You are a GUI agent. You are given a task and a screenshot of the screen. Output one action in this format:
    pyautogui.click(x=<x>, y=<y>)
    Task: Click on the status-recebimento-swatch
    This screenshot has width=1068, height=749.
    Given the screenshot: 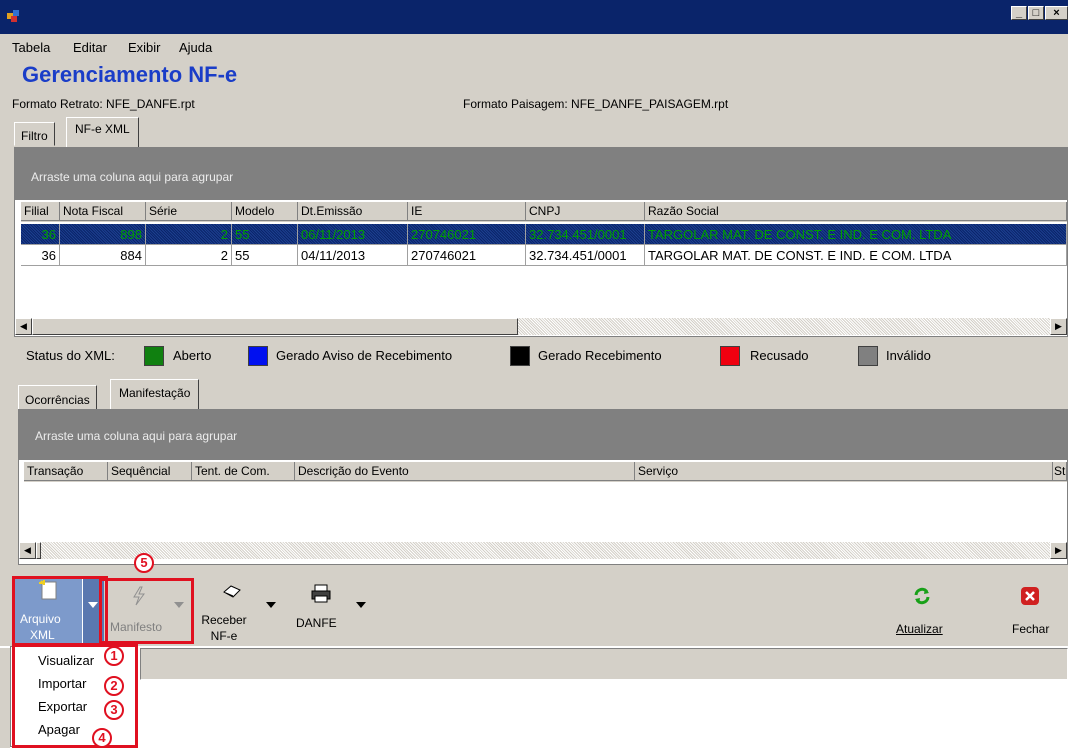 What is the action you would take?
    pyautogui.click(x=520, y=356)
    